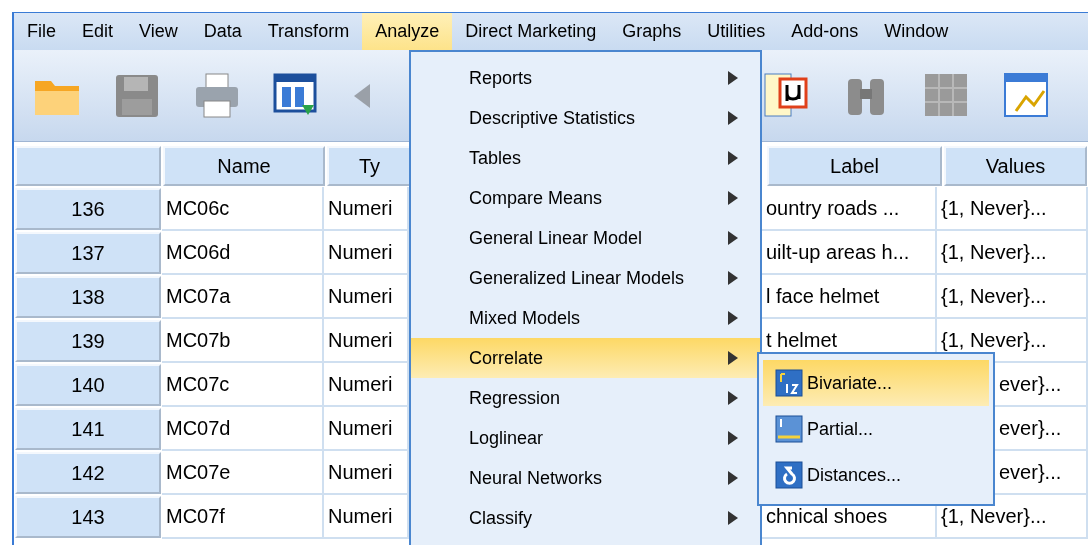 This screenshot has height=557, width=1088. I want to click on table-cell: MC07a, so click(243, 297).